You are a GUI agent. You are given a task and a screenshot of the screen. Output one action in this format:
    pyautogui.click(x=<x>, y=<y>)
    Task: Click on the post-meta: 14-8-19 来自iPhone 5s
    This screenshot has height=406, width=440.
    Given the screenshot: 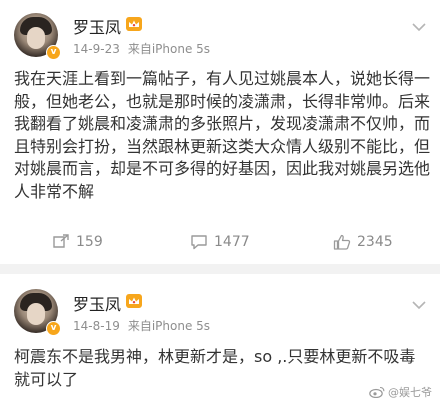 What is the action you would take?
    pyautogui.click(x=145, y=325)
    